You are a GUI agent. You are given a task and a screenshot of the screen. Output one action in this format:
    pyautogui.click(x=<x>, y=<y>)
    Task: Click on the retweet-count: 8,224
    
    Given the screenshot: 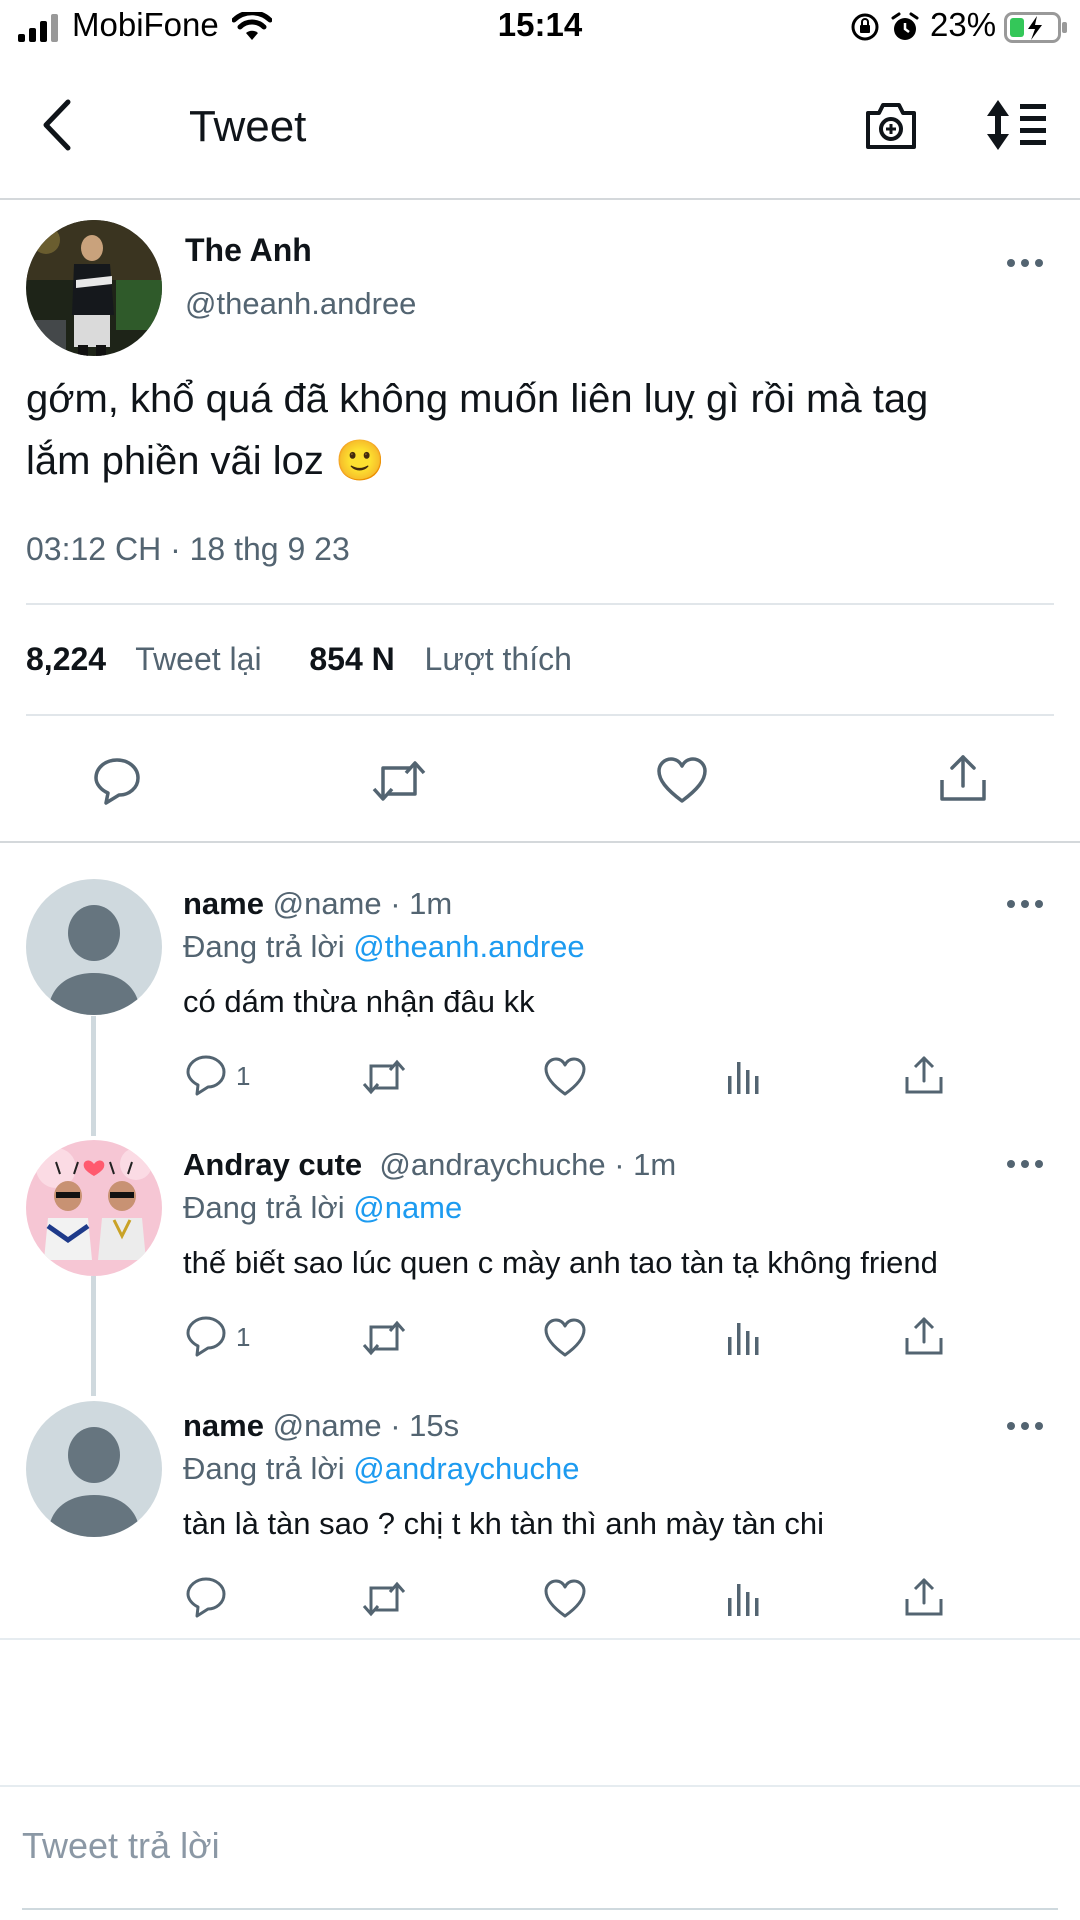 What is the action you would take?
    pyautogui.click(x=66, y=659)
    